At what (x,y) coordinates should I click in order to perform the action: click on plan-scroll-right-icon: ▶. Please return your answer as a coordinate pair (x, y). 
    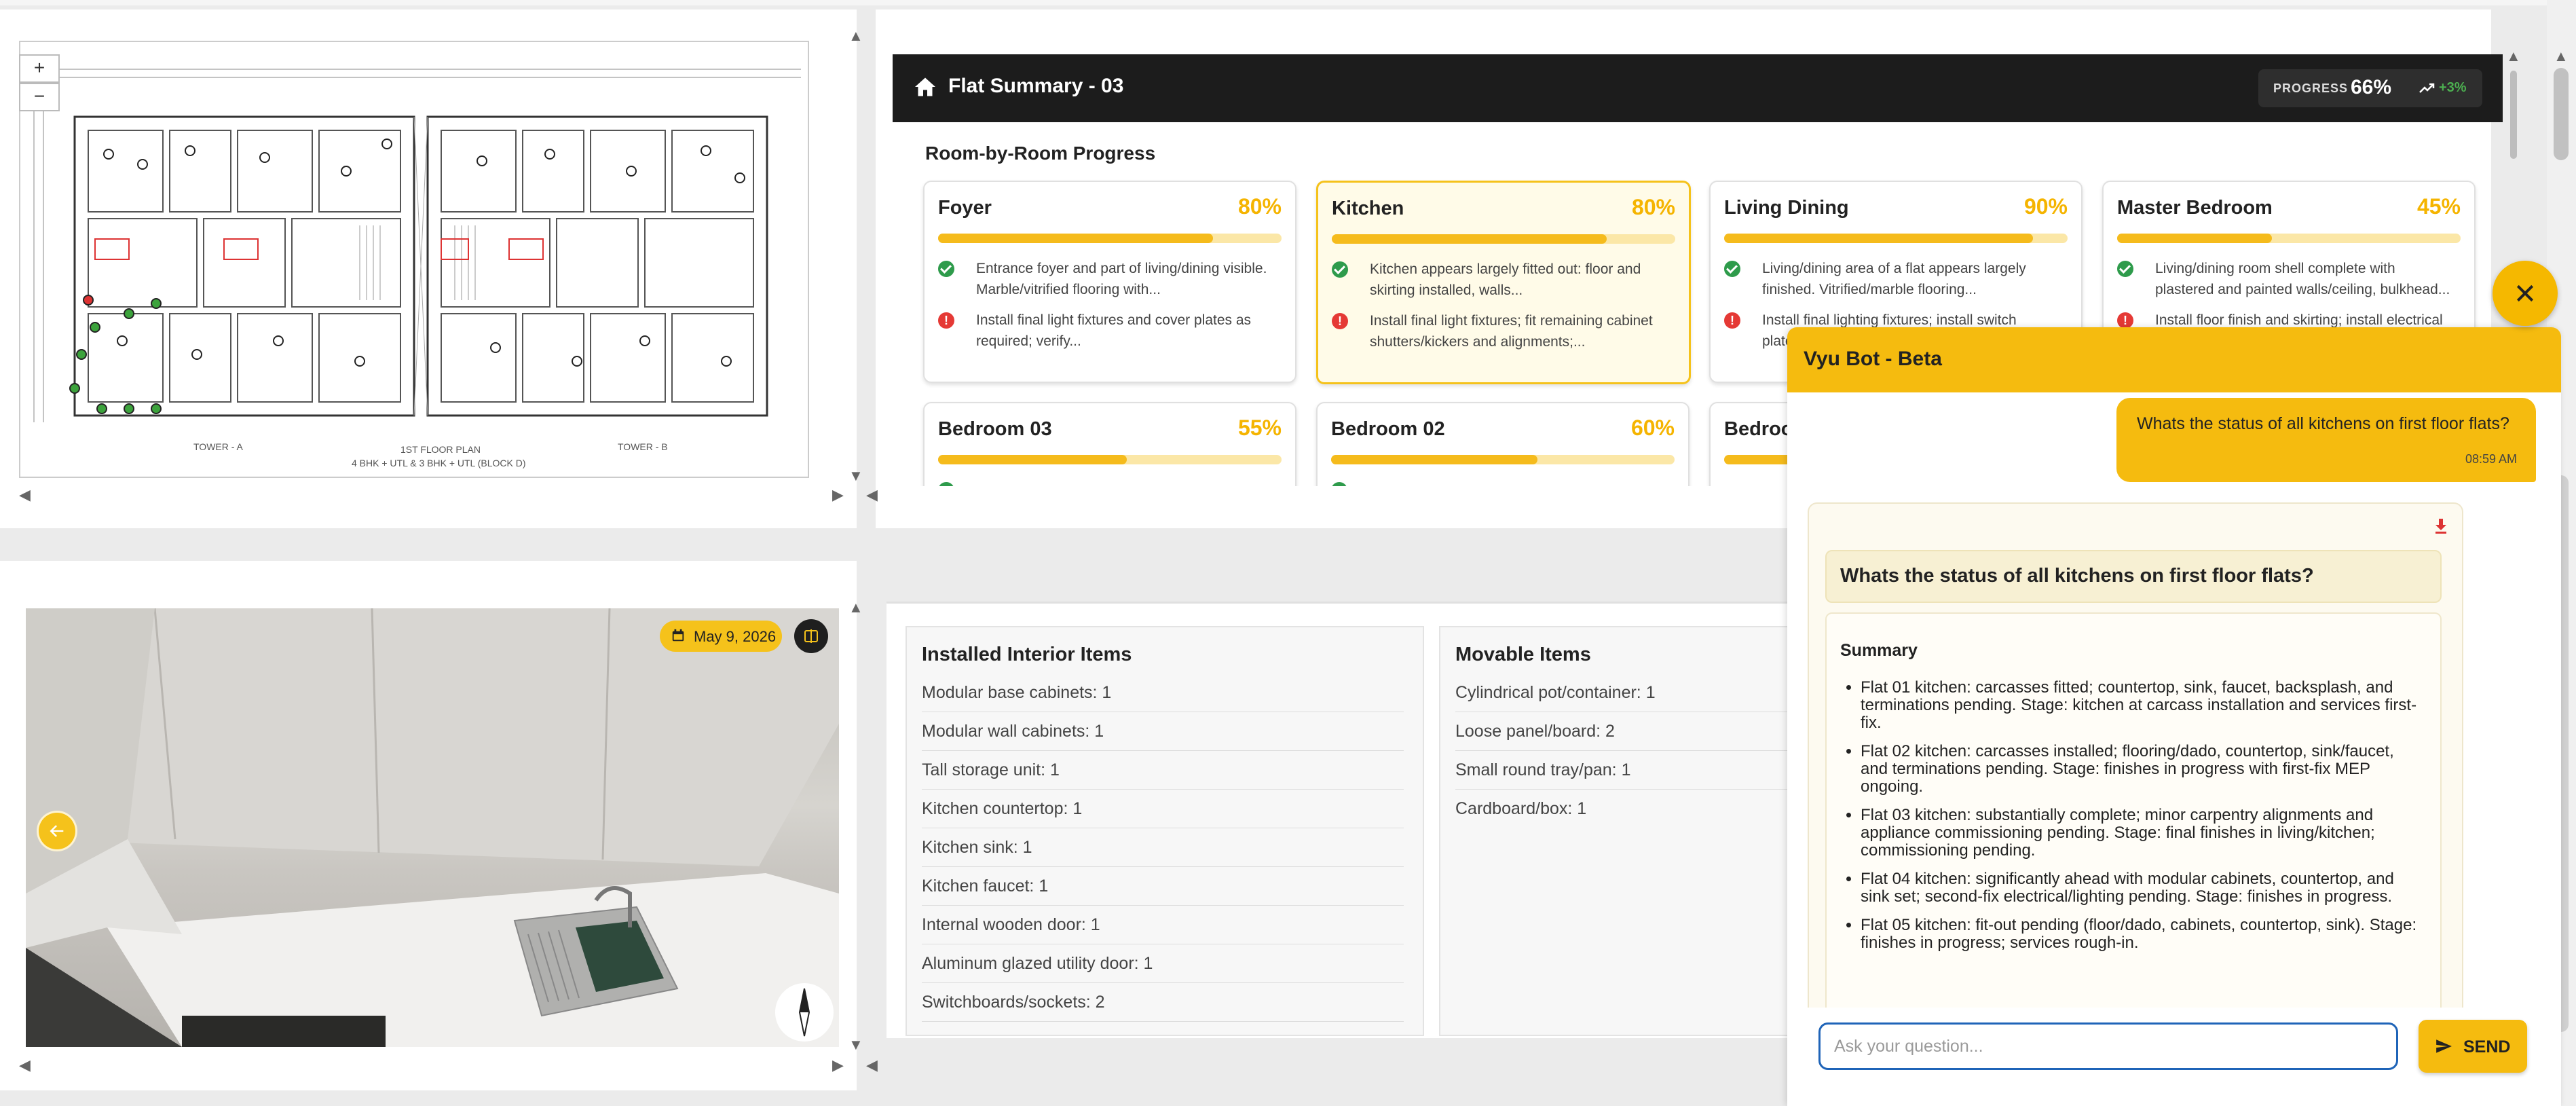
    Looking at the image, I should click on (838, 495).